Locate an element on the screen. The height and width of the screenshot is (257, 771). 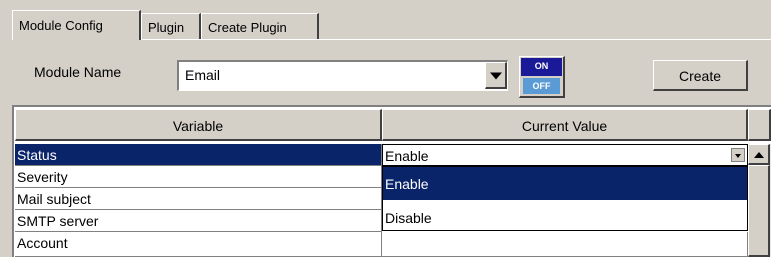
cell-variable: Mail subject is located at coordinates (54, 199).